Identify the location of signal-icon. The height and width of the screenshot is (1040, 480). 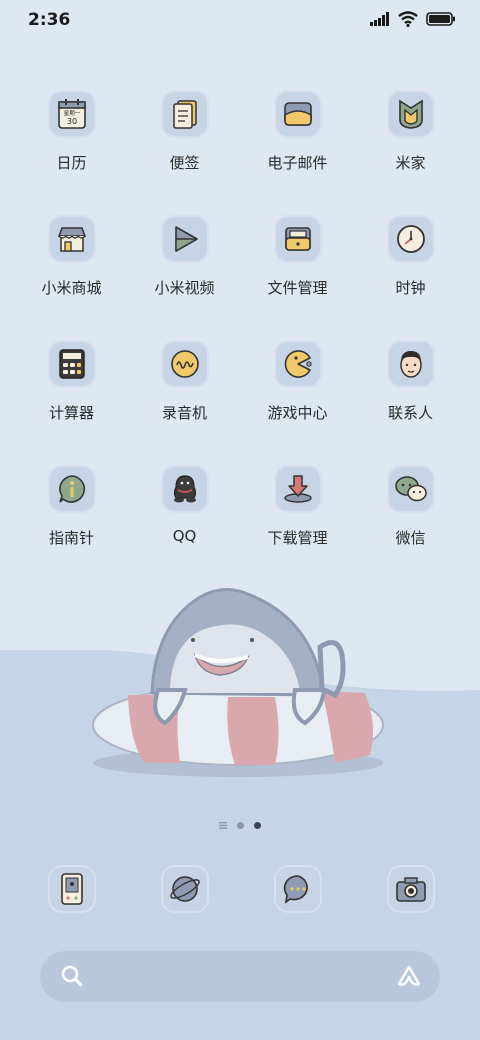
(379, 19).